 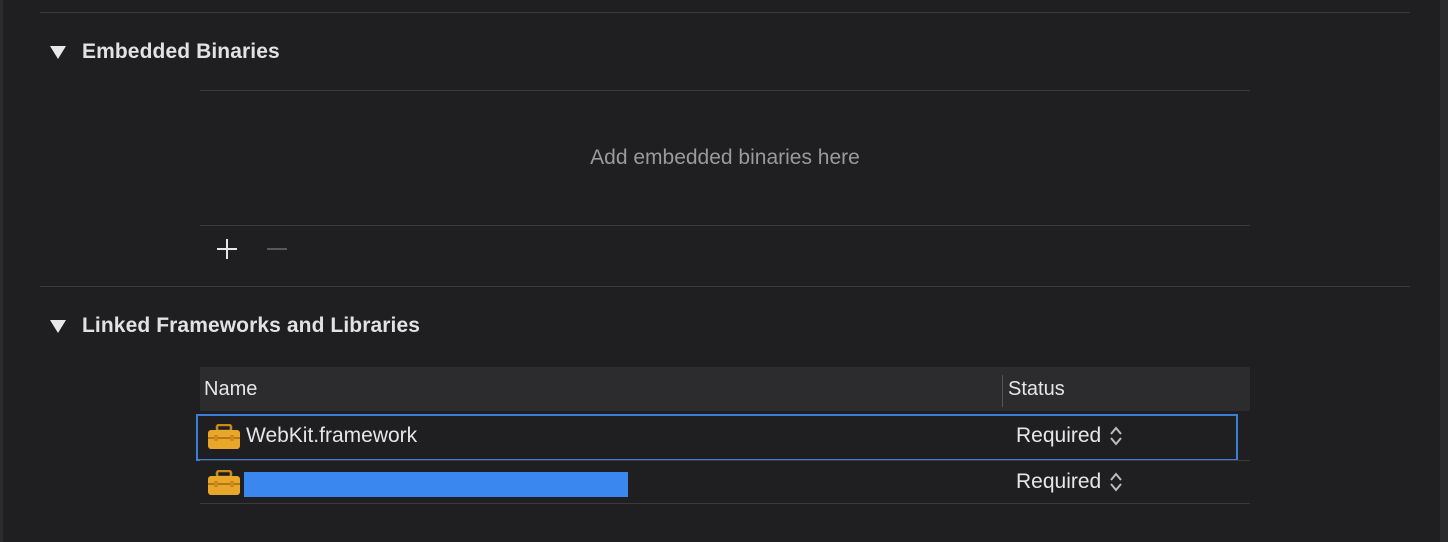 I want to click on right-border, so click(x=1444, y=271).